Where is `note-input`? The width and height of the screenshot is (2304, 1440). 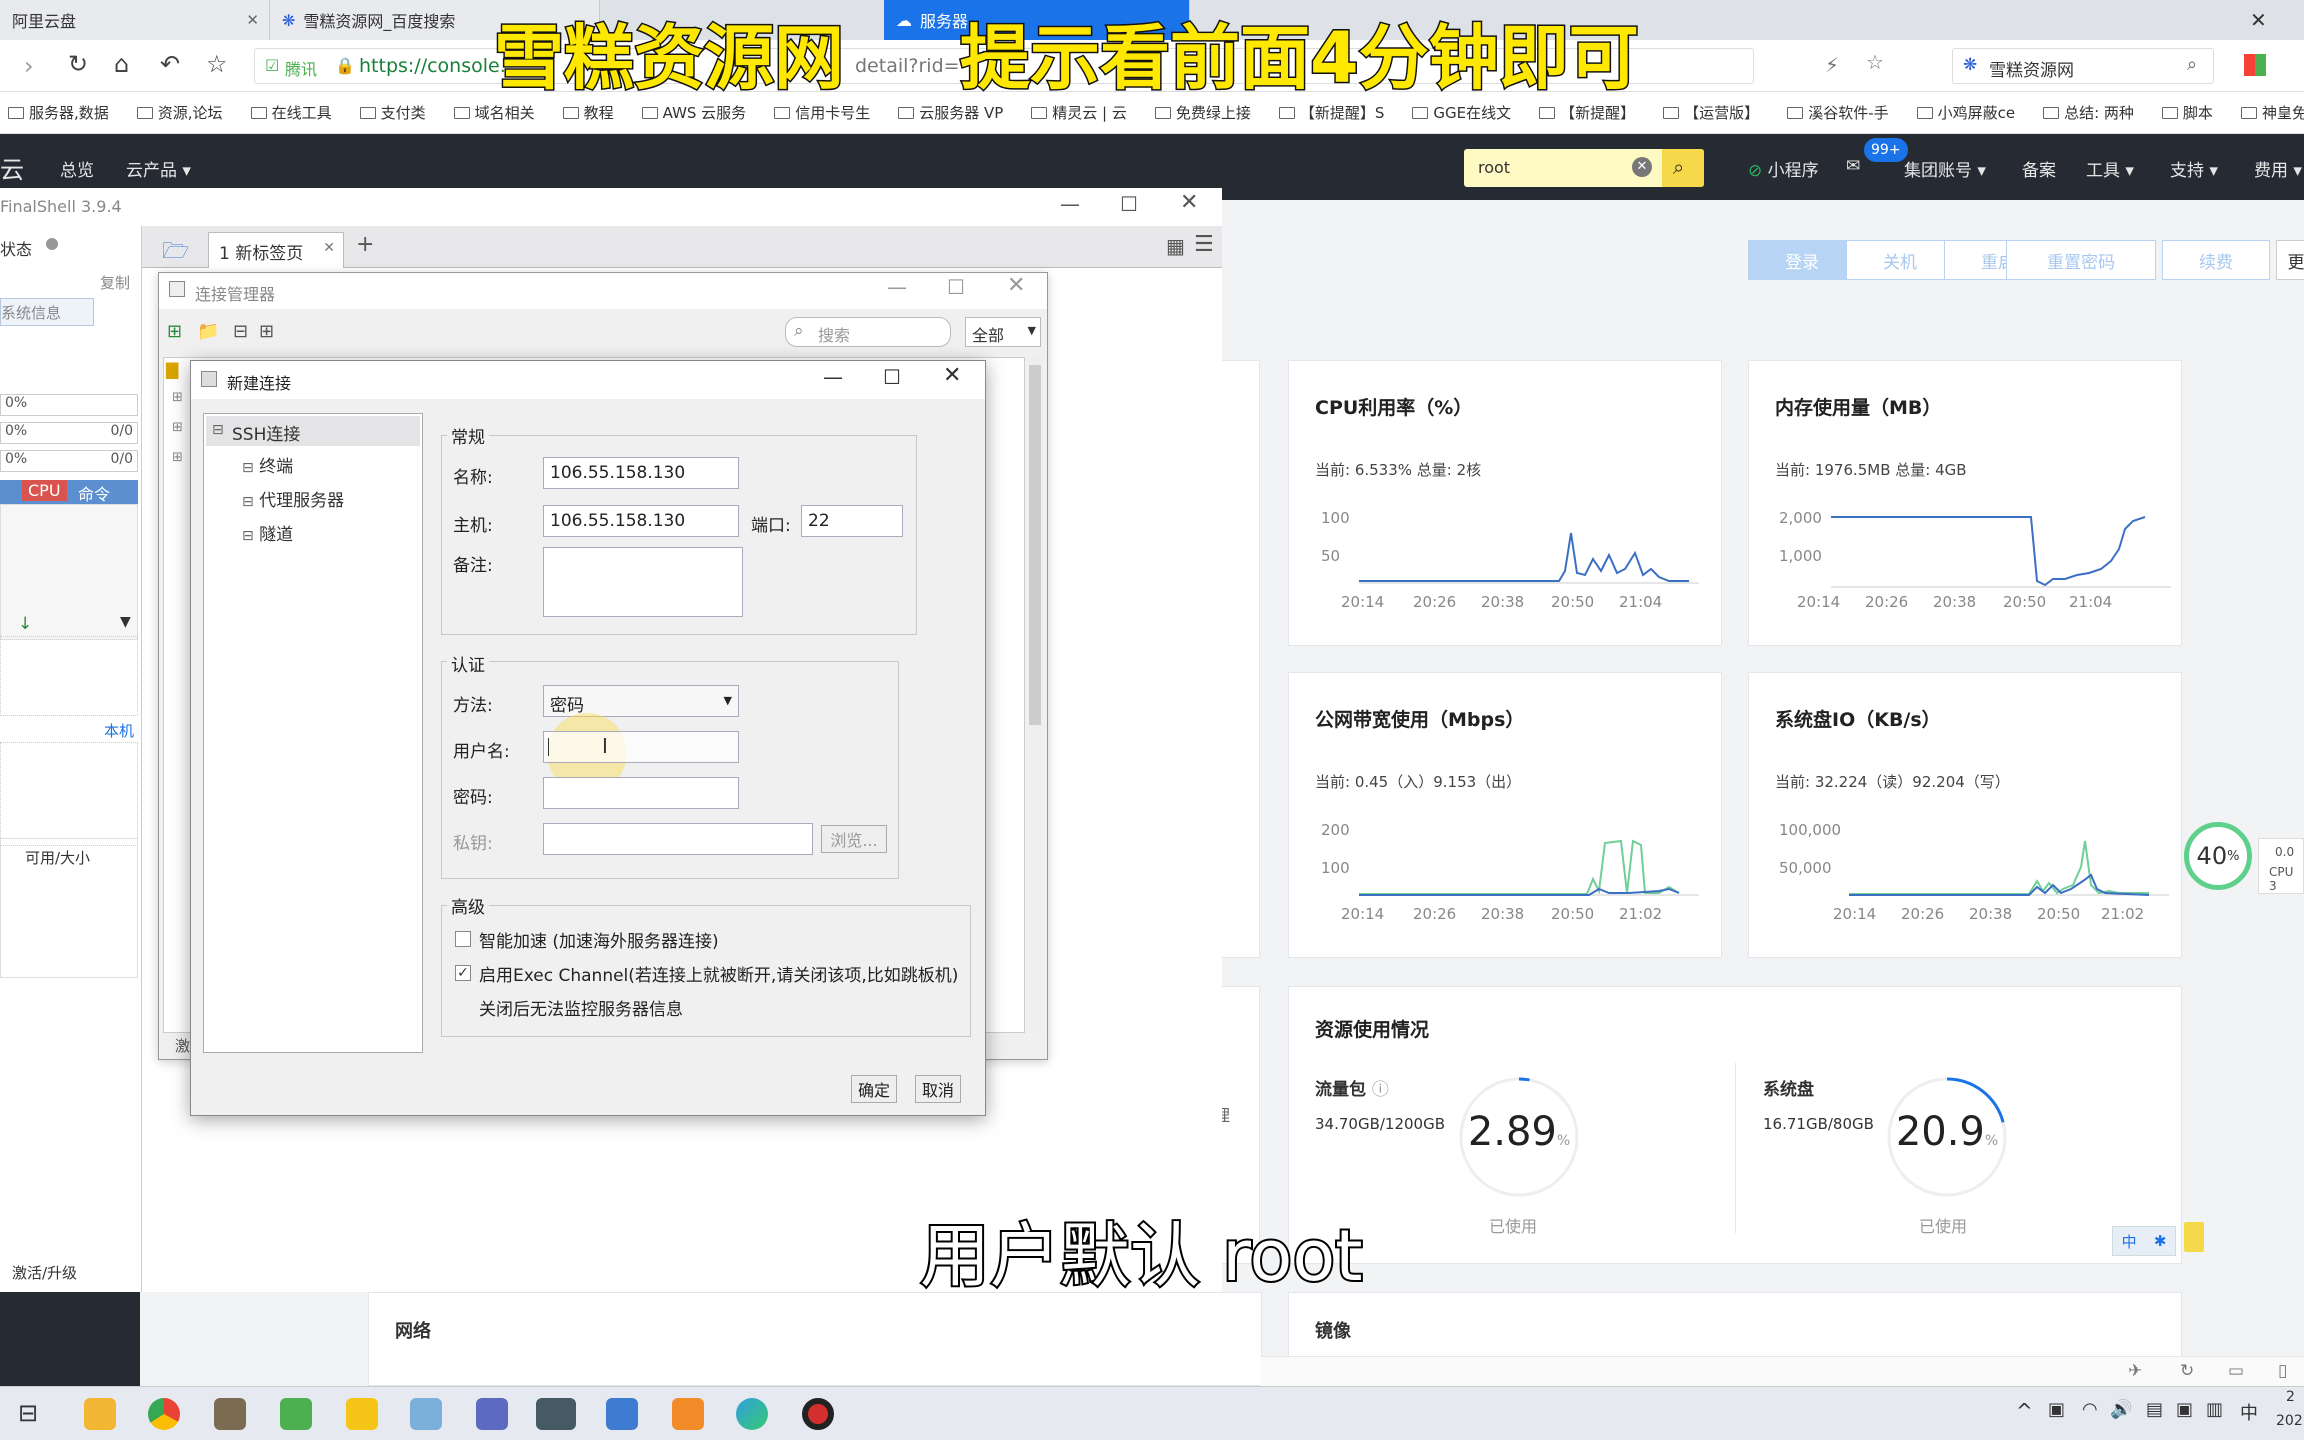
note-input is located at coordinates (643, 582).